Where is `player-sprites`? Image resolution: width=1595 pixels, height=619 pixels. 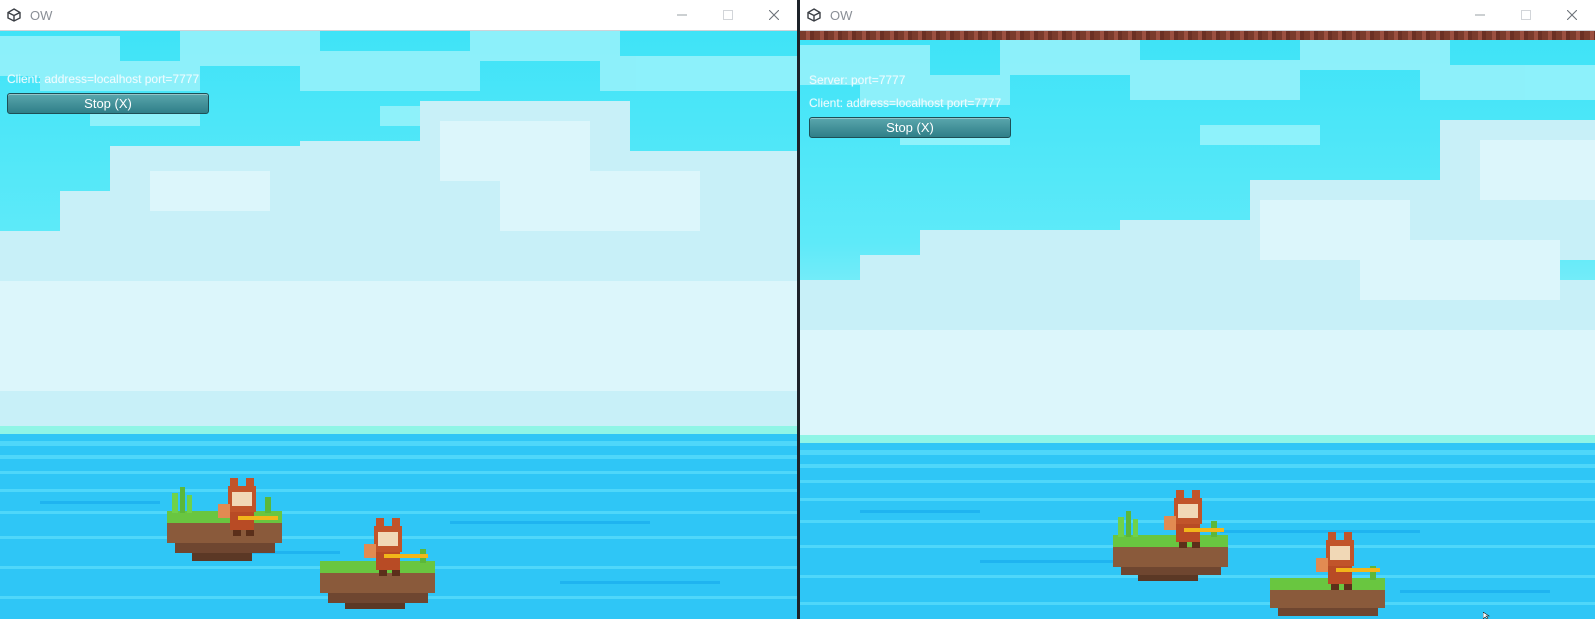 player-sprites is located at coordinates (301, 543).